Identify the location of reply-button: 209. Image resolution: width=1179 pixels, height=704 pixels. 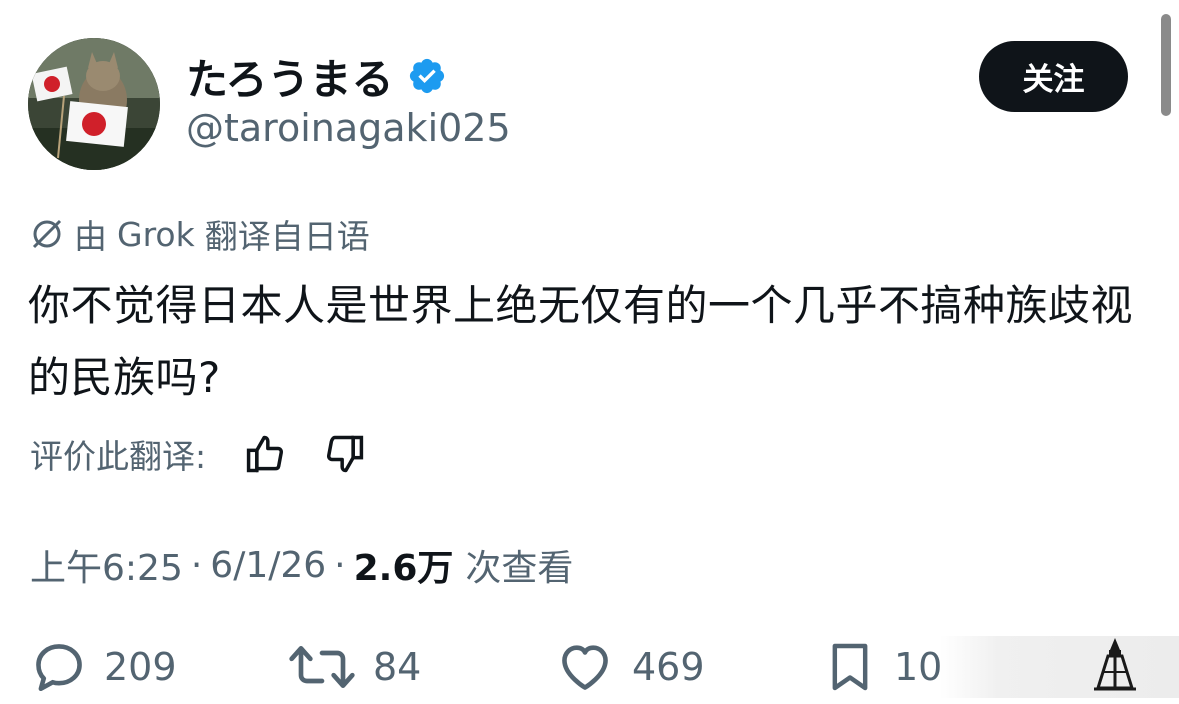
(103, 667).